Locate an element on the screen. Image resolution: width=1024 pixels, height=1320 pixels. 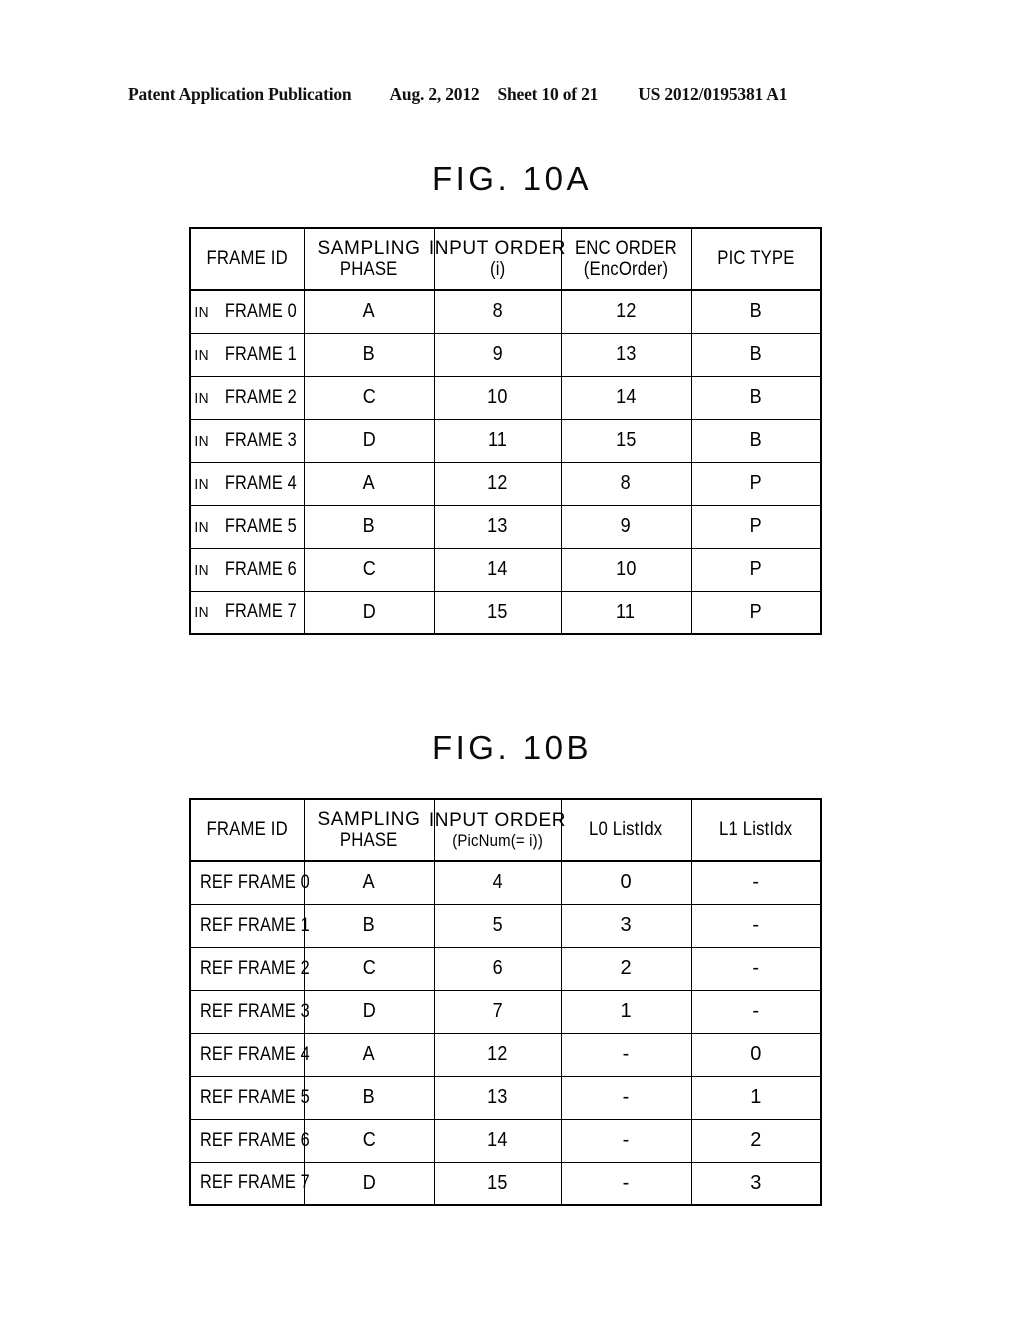
frame-id-label: REF FRAME 7 is located at coordinates (254, 1183).